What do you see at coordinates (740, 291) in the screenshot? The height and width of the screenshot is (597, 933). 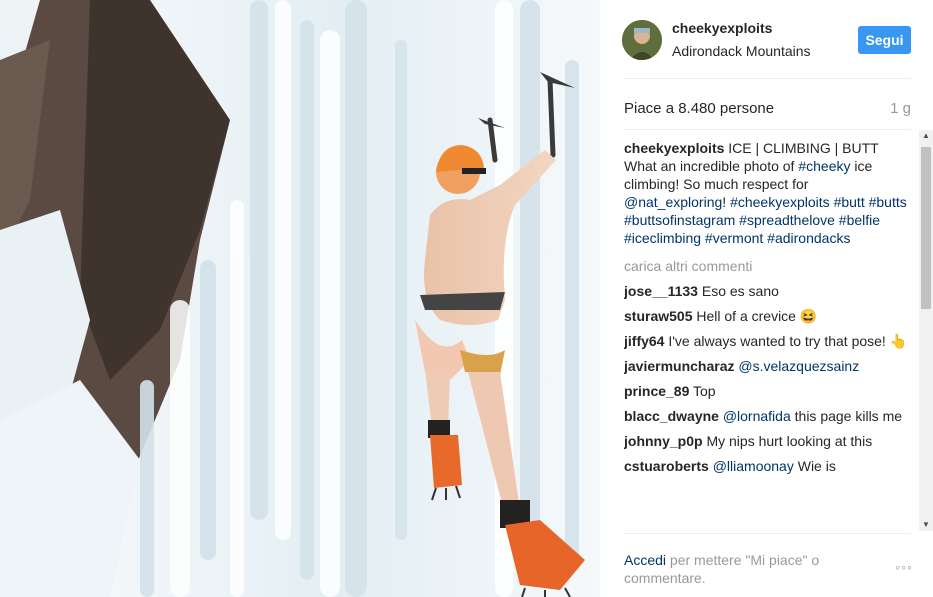 I see `comment-text: Eso es sano` at bounding box center [740, 291].